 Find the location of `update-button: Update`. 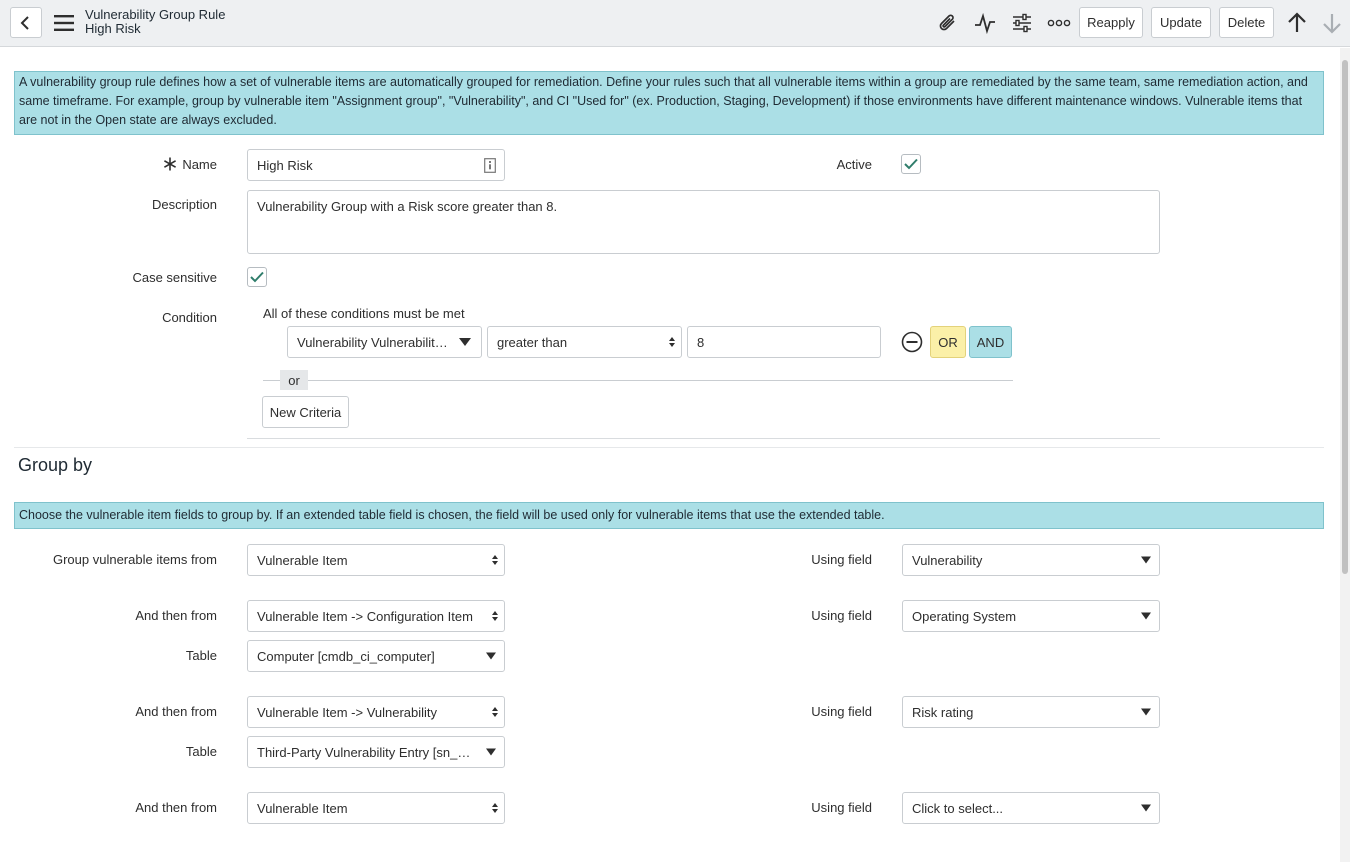

update-button: Update is located at coordinates (1181, 22).